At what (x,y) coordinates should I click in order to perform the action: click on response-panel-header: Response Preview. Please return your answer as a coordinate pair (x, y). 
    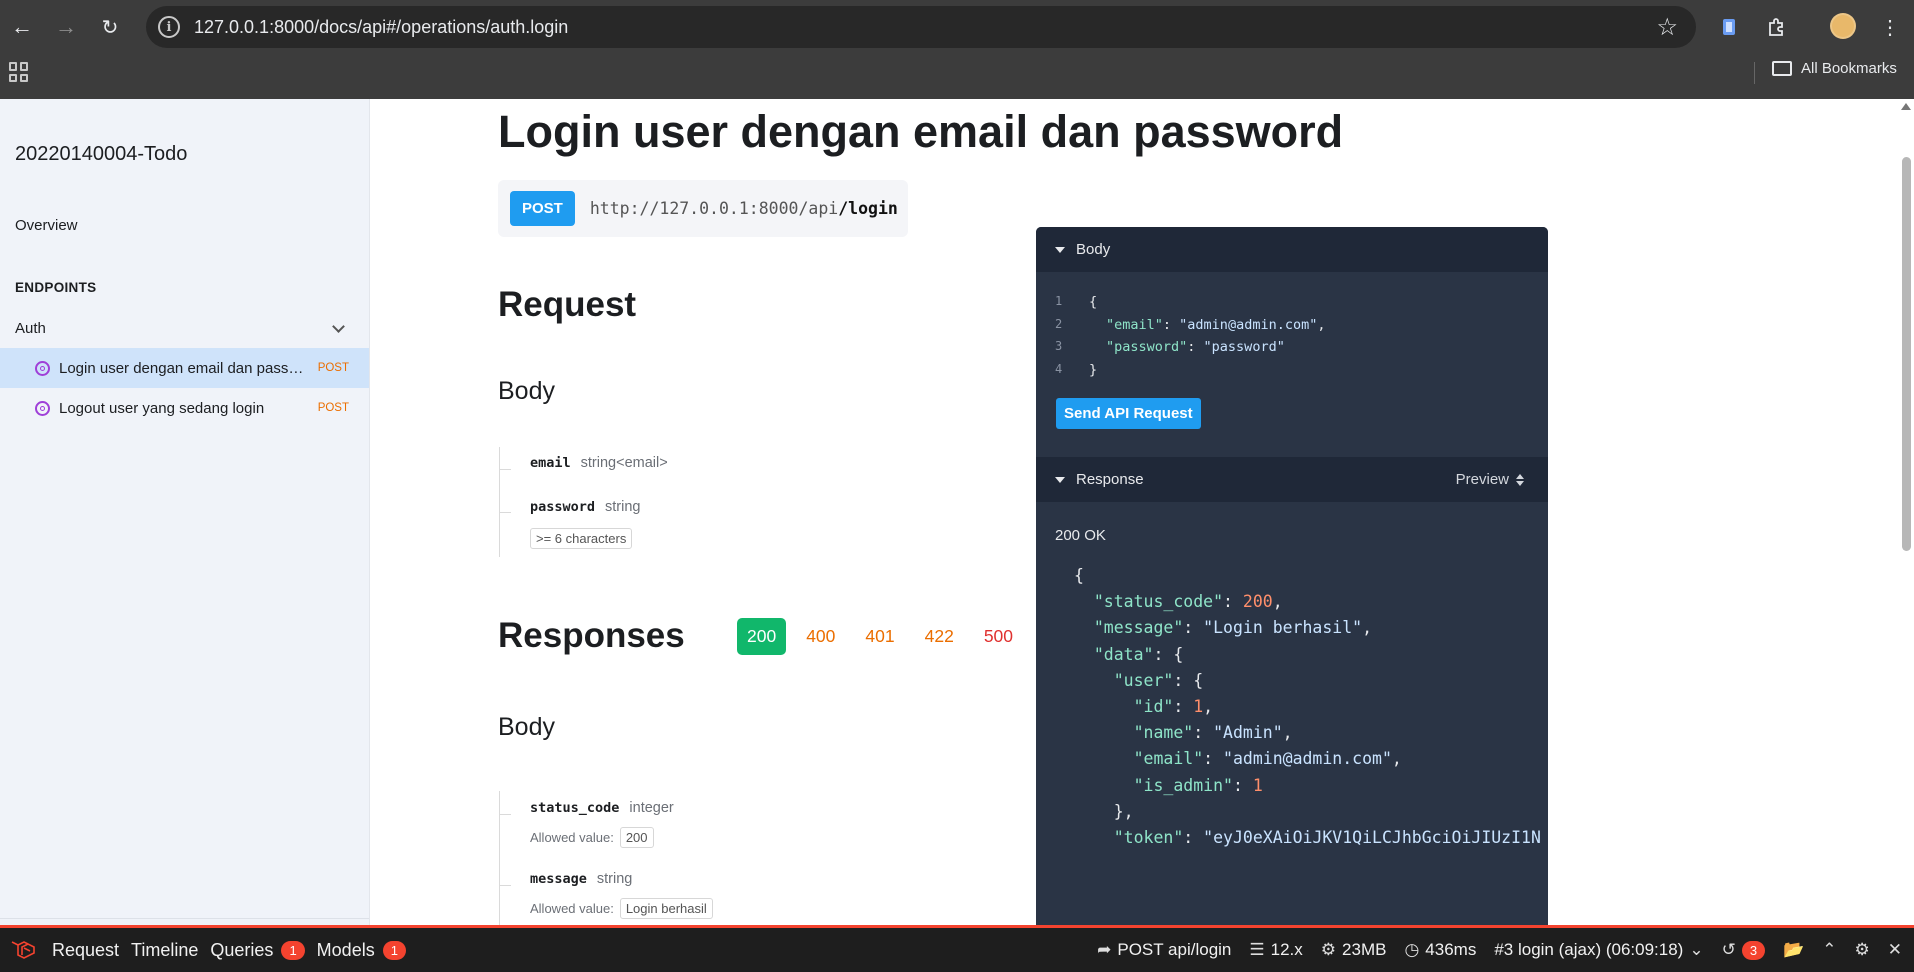
    Looking at the image, I should click on (1292, 479).